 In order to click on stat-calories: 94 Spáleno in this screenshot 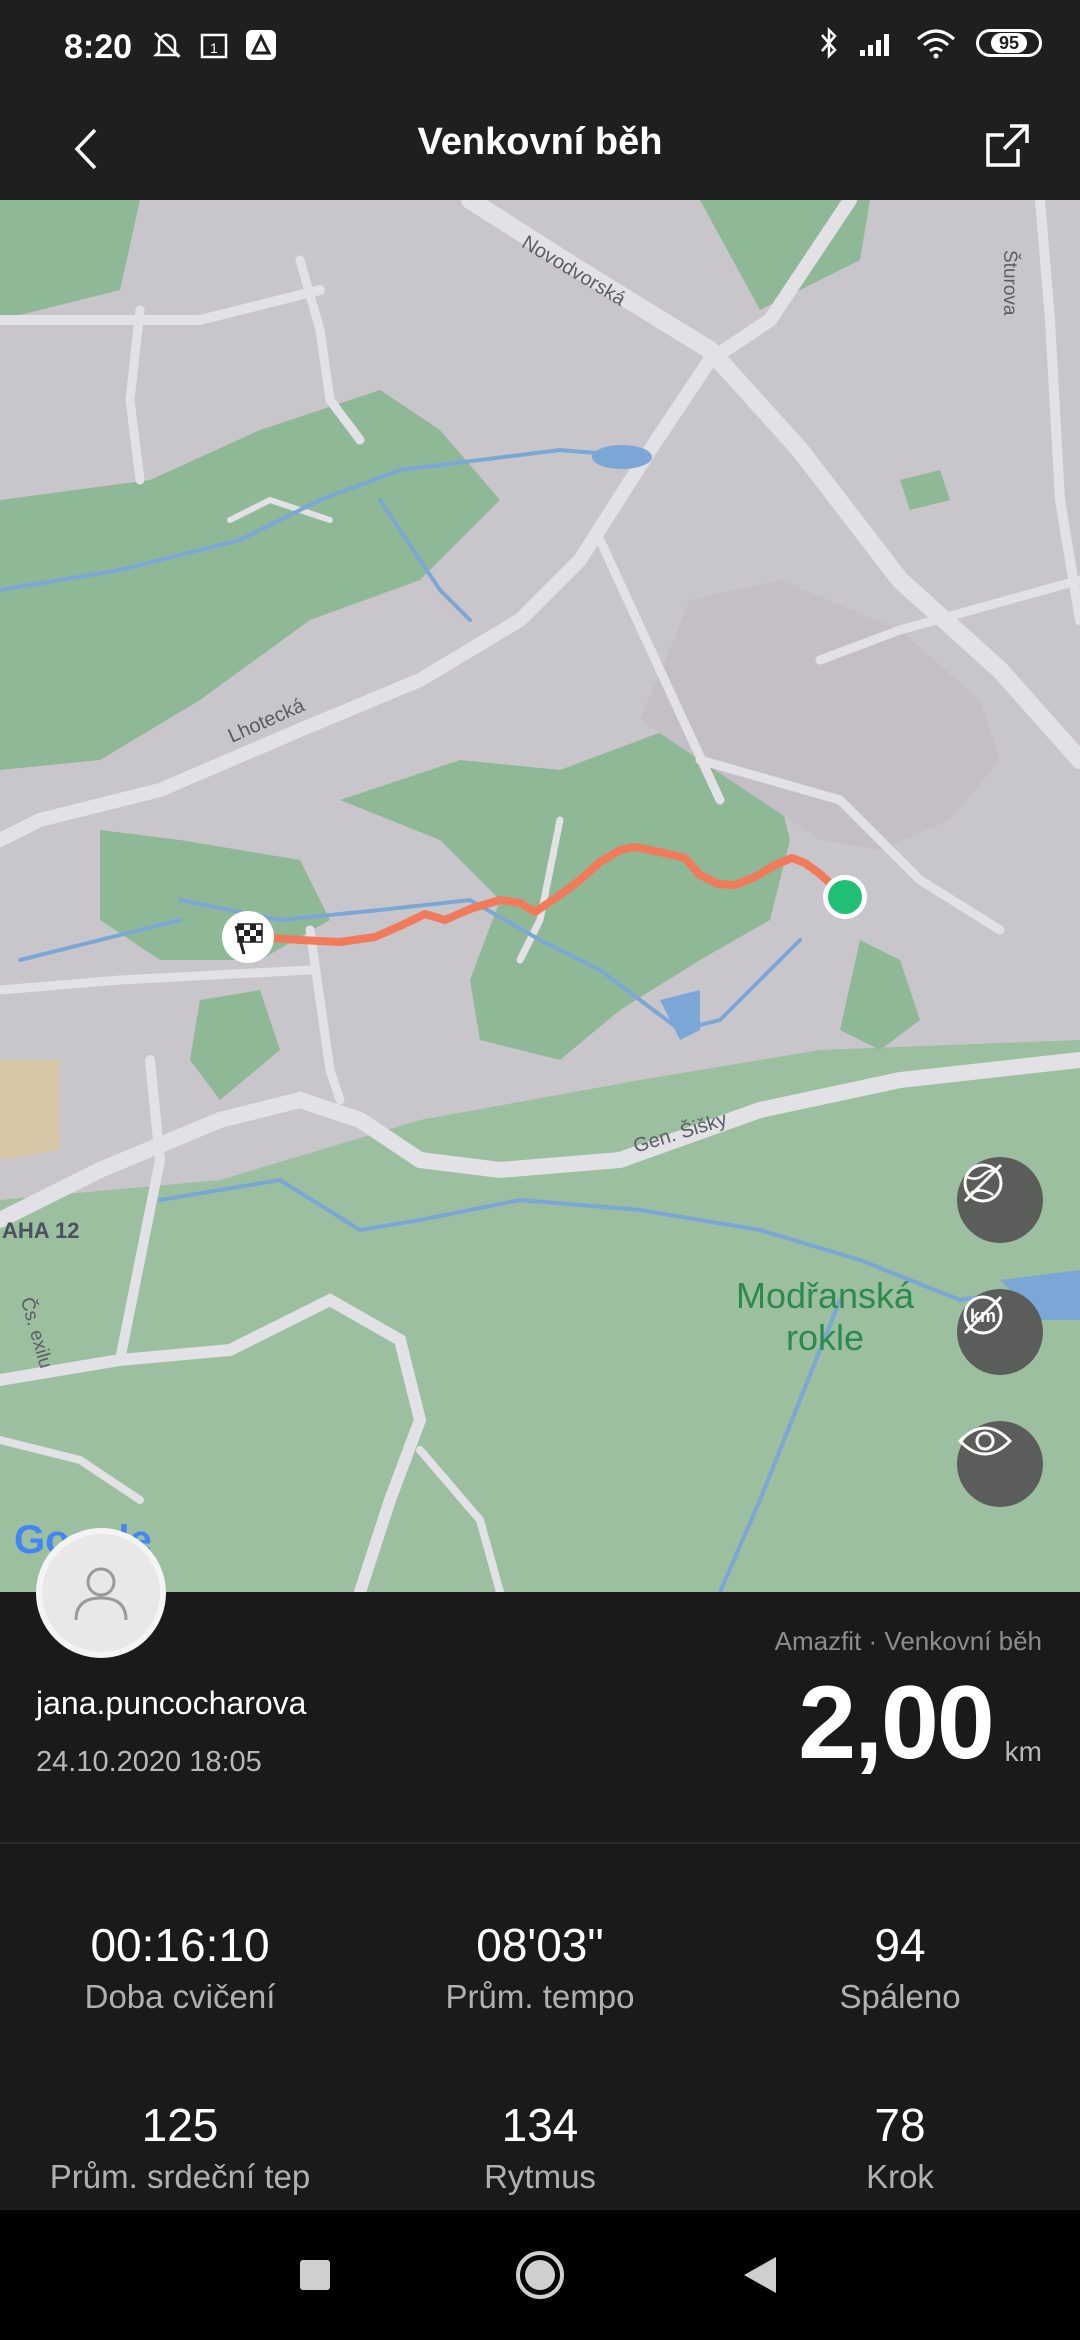, I will do `click(900, 1967)`.